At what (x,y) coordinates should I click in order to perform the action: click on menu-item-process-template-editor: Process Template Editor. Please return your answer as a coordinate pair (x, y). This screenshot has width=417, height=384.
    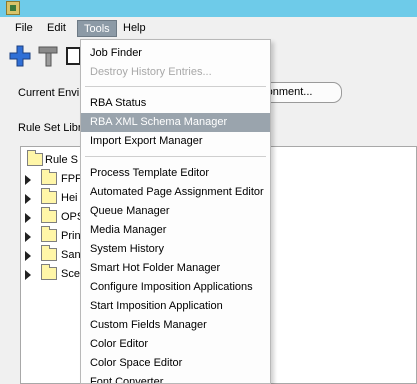
    Looking at the image, I should click on (175, 173).